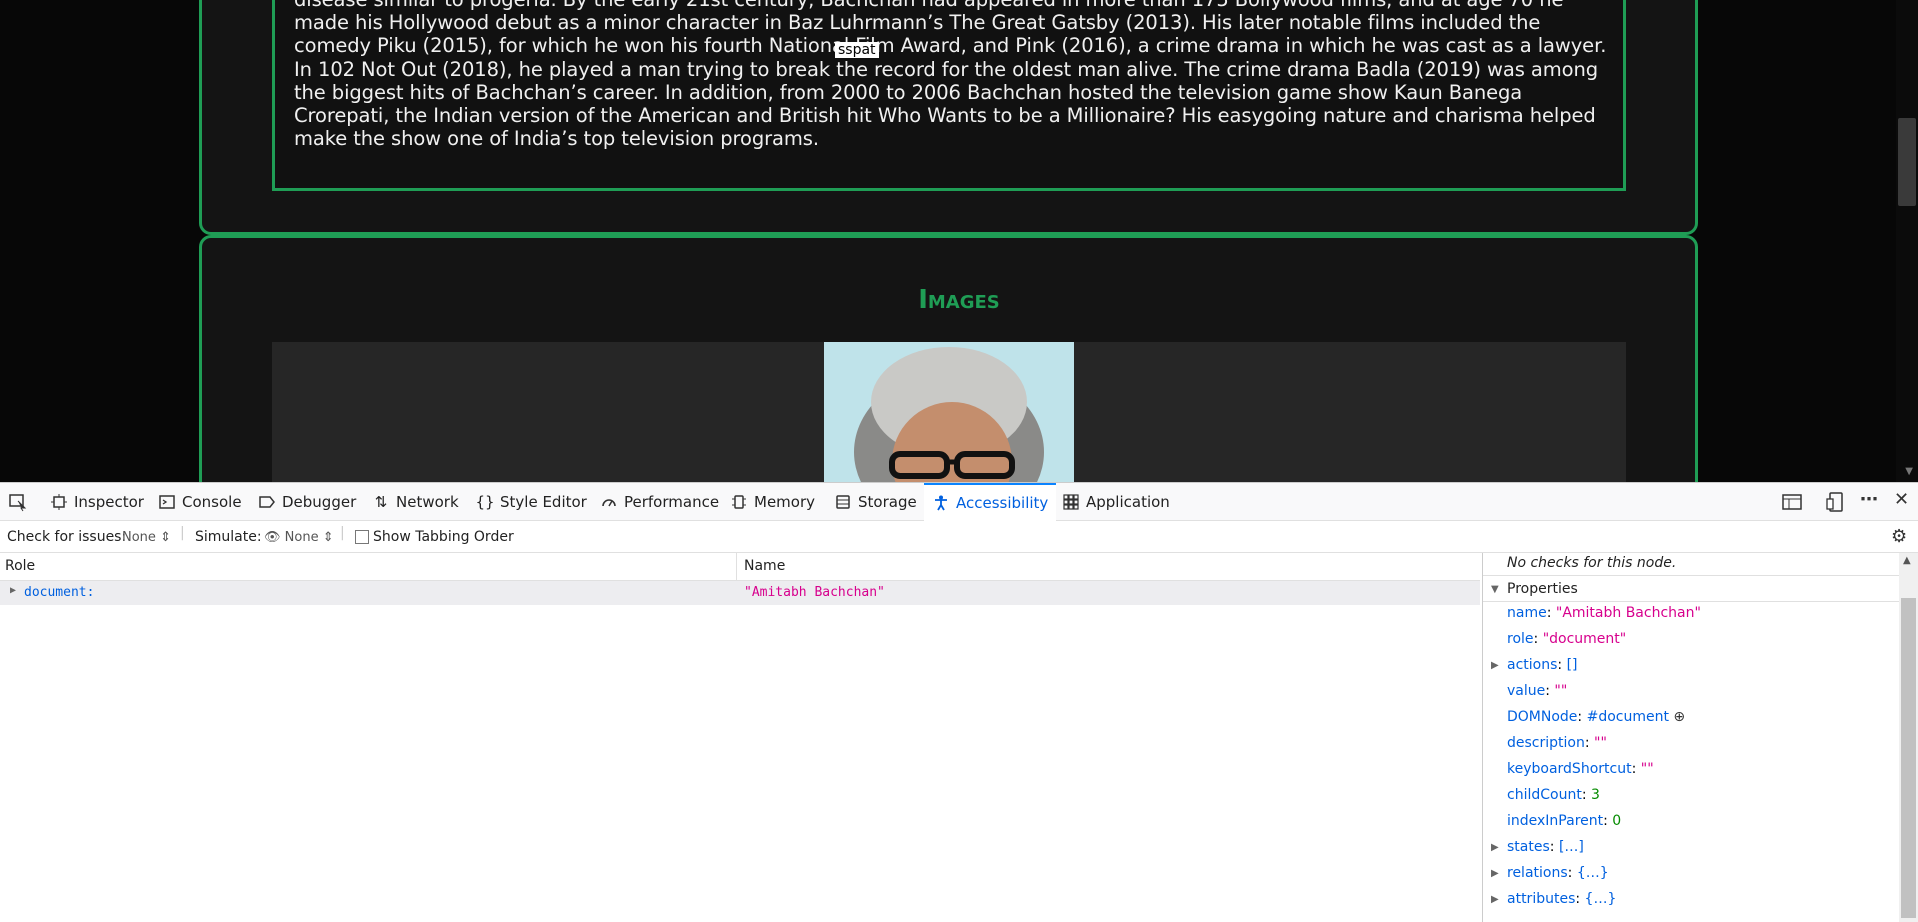 Image resolution: width=1918 pixels, height=922 pixels. What do you see at coordinates (1907, 162) in the screenshot?
I see `page-scrollbar-thumb` at bounding box center [1907, 162].